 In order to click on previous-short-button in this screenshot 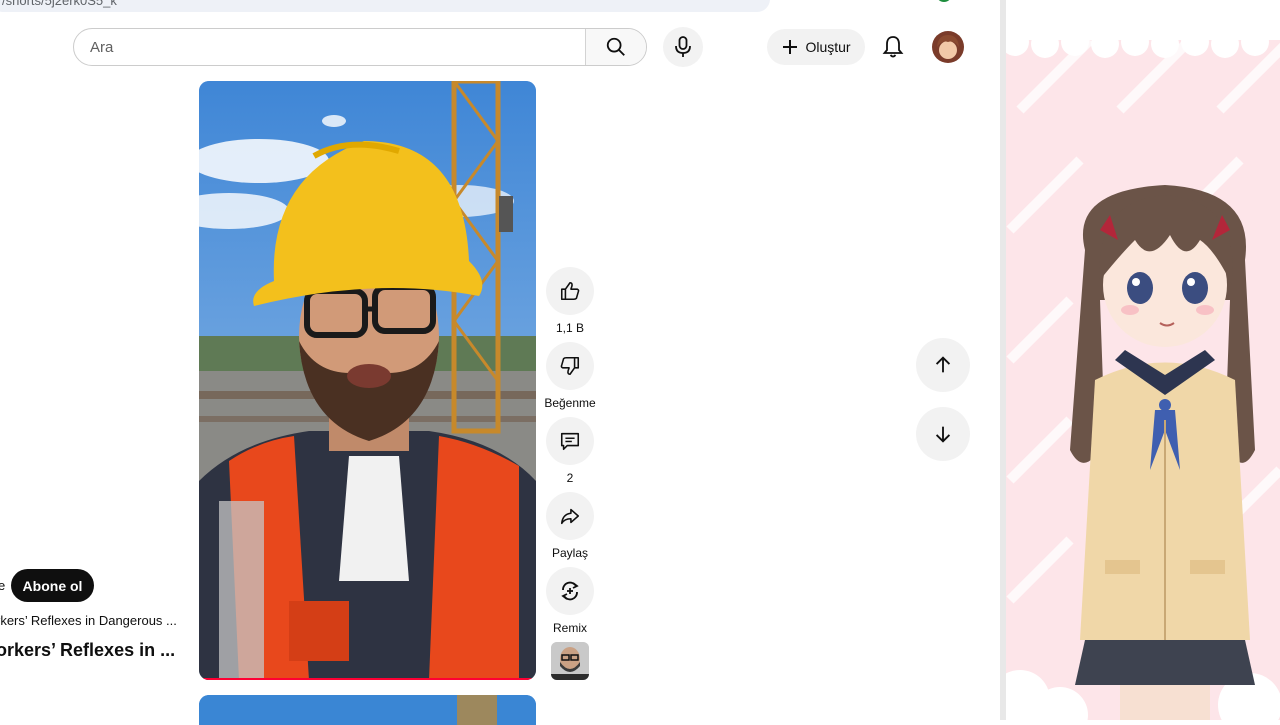, I will do `click(943, 365)`.